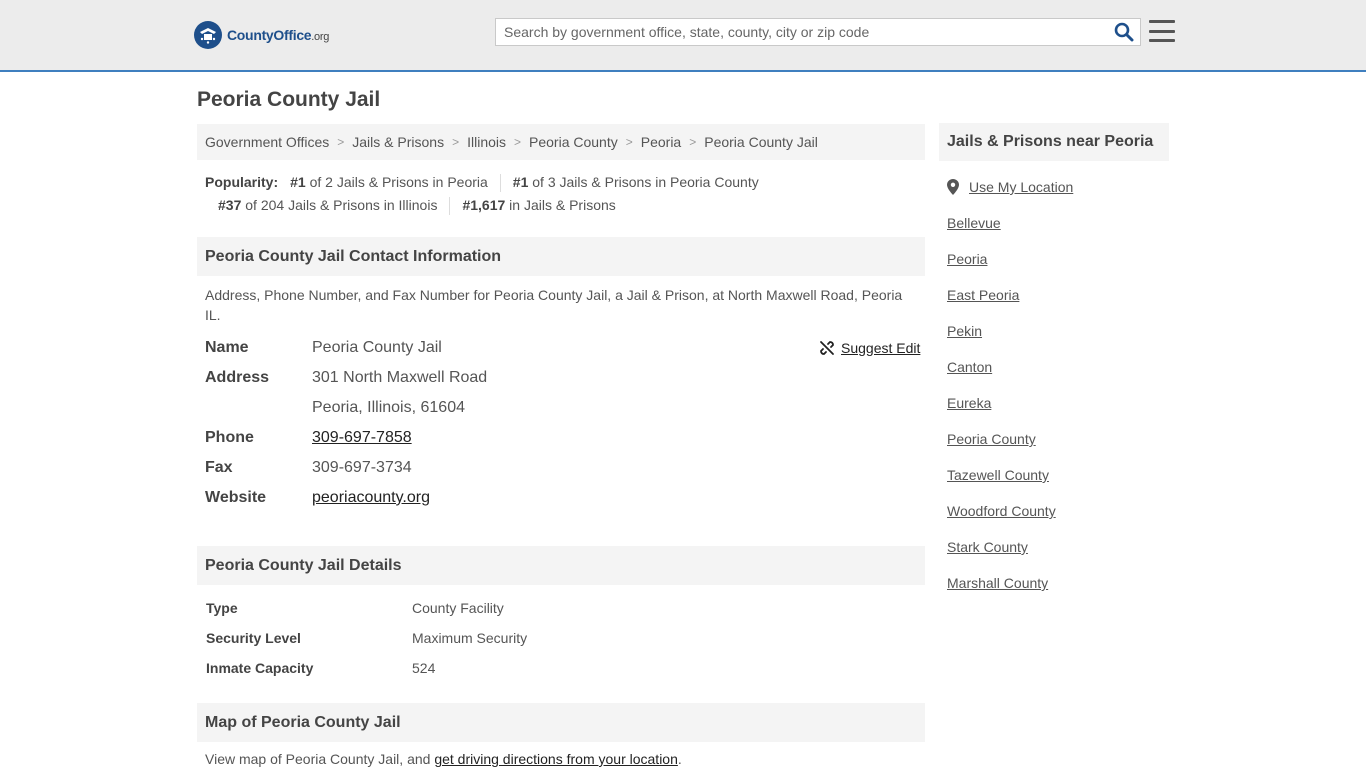 The width and height of the screenshot is (1366, 768). I want to click on contact-section-heading: Peoria County Jail Contact Information, so click(561, 256).